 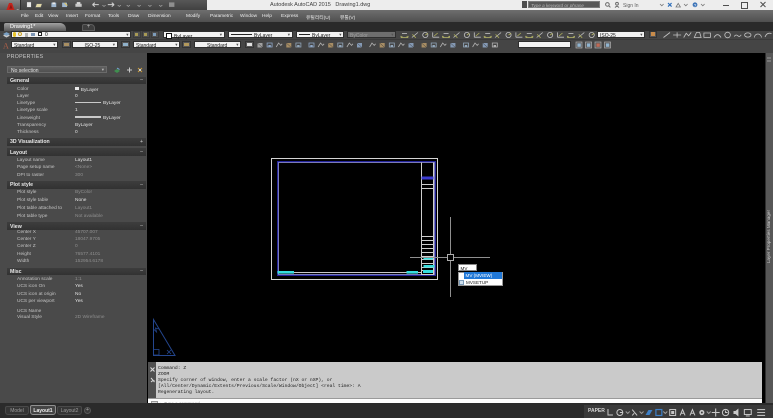 What do you see at coordinates (6, 45) in the screenshot?
I see `svg-text: A` at bounding box center [6, 45].